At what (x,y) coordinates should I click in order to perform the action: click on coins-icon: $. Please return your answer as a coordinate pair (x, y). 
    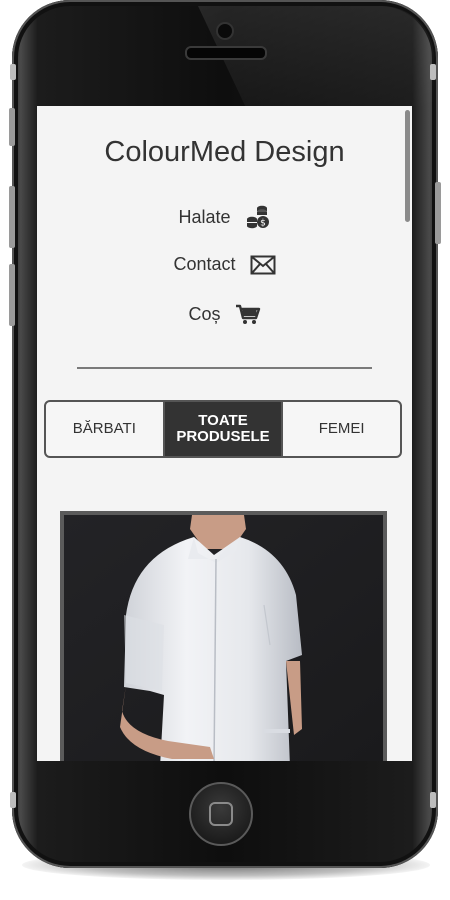
    Looking at the image, I should click on (258, 217).